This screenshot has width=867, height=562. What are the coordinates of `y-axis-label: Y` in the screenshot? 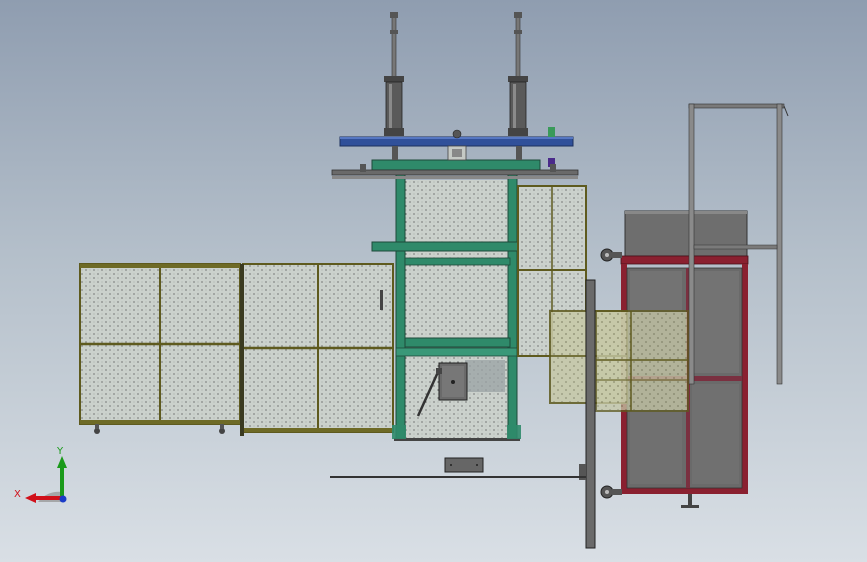 It's located at (60, 451).